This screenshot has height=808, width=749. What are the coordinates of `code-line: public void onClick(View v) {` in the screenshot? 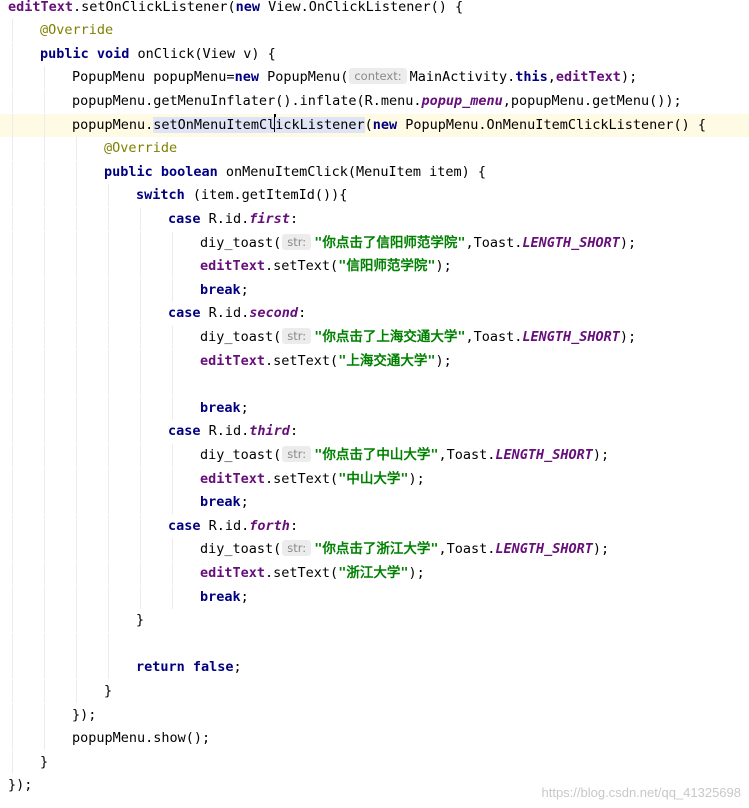 It's located at (374, 54).